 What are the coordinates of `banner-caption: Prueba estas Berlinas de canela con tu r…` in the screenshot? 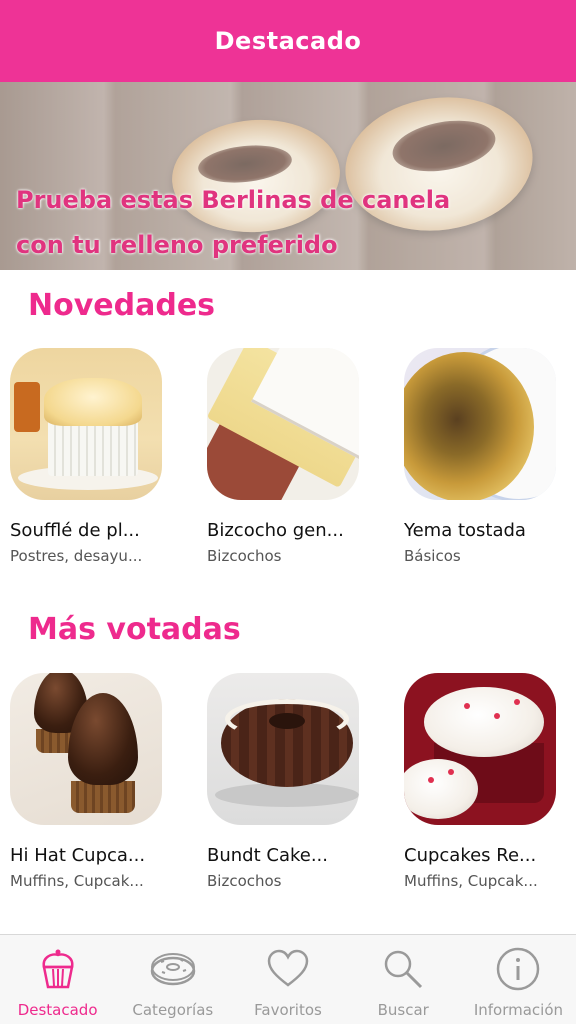 It's located at (233, 223).